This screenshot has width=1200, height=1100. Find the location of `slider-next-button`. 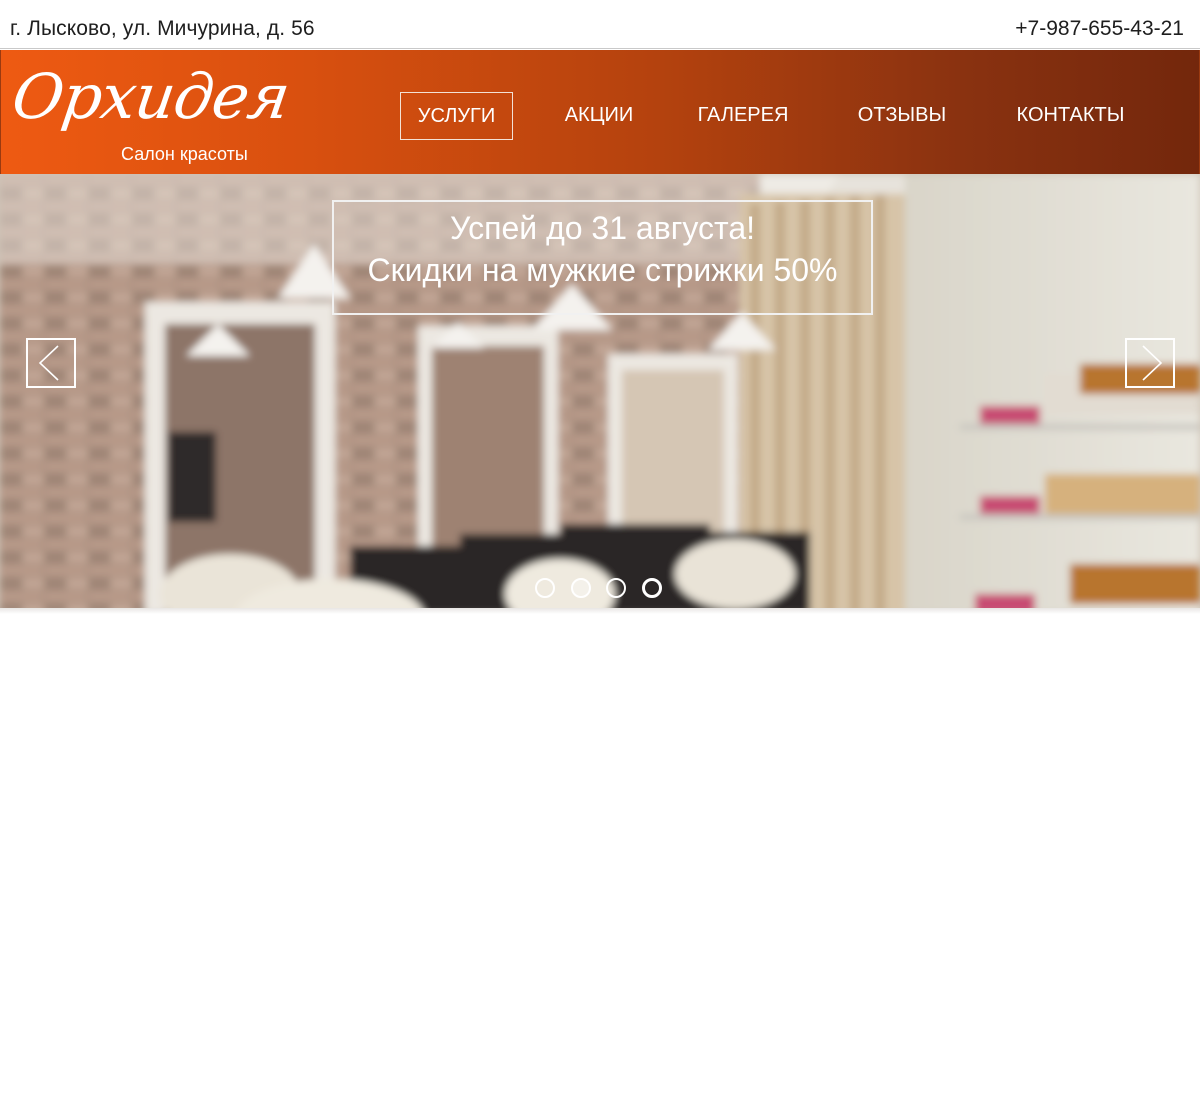

slider-next-button is located at coordinates (1150, 363).